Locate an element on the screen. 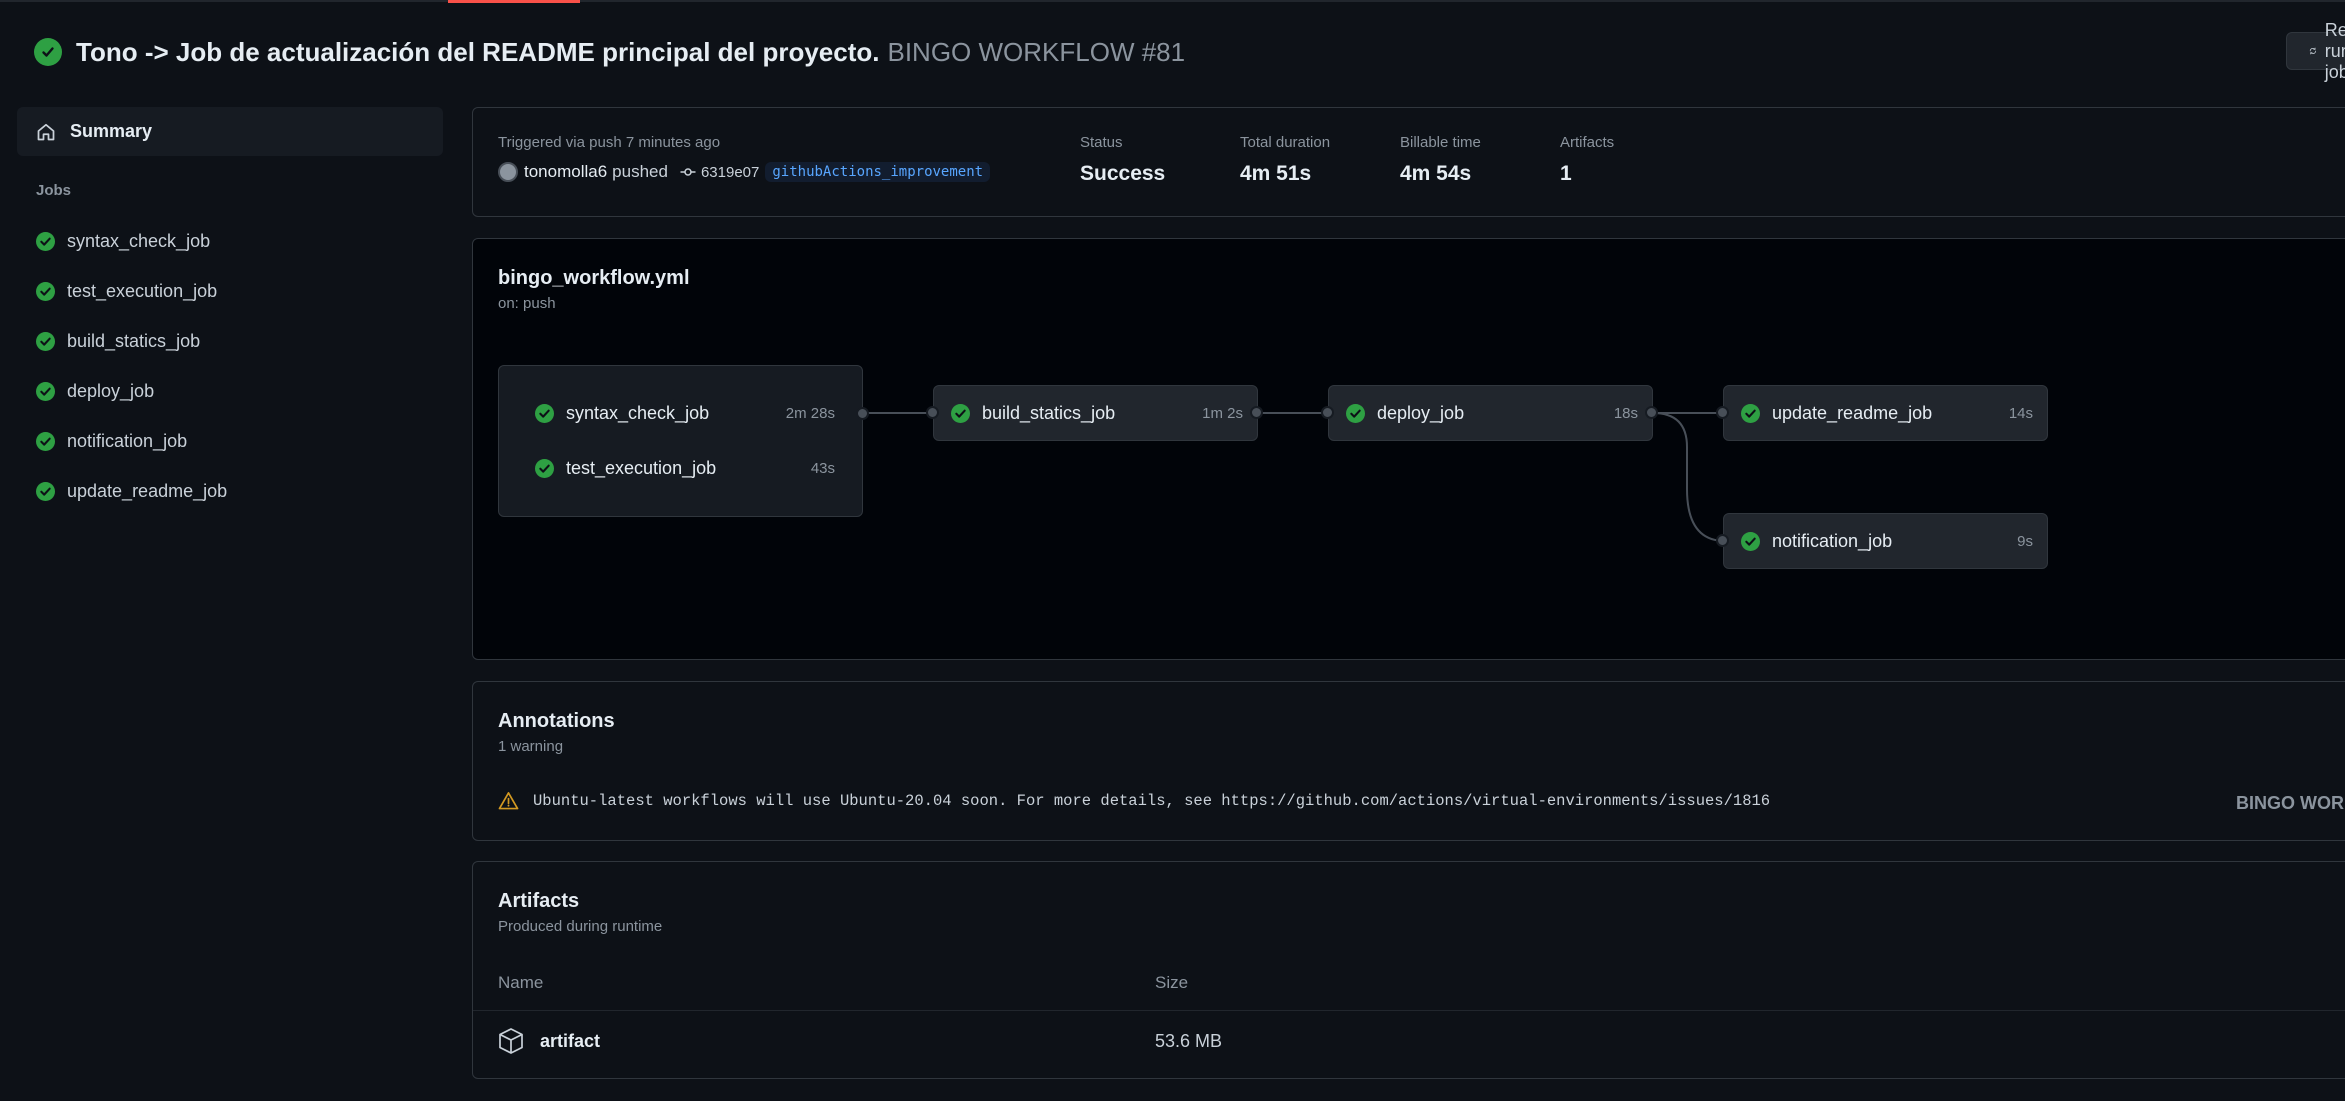 The height and width of the screenshot is (1101, 2345). sidebar-item-label: build_statics_job is located at coordinates (134, 340).